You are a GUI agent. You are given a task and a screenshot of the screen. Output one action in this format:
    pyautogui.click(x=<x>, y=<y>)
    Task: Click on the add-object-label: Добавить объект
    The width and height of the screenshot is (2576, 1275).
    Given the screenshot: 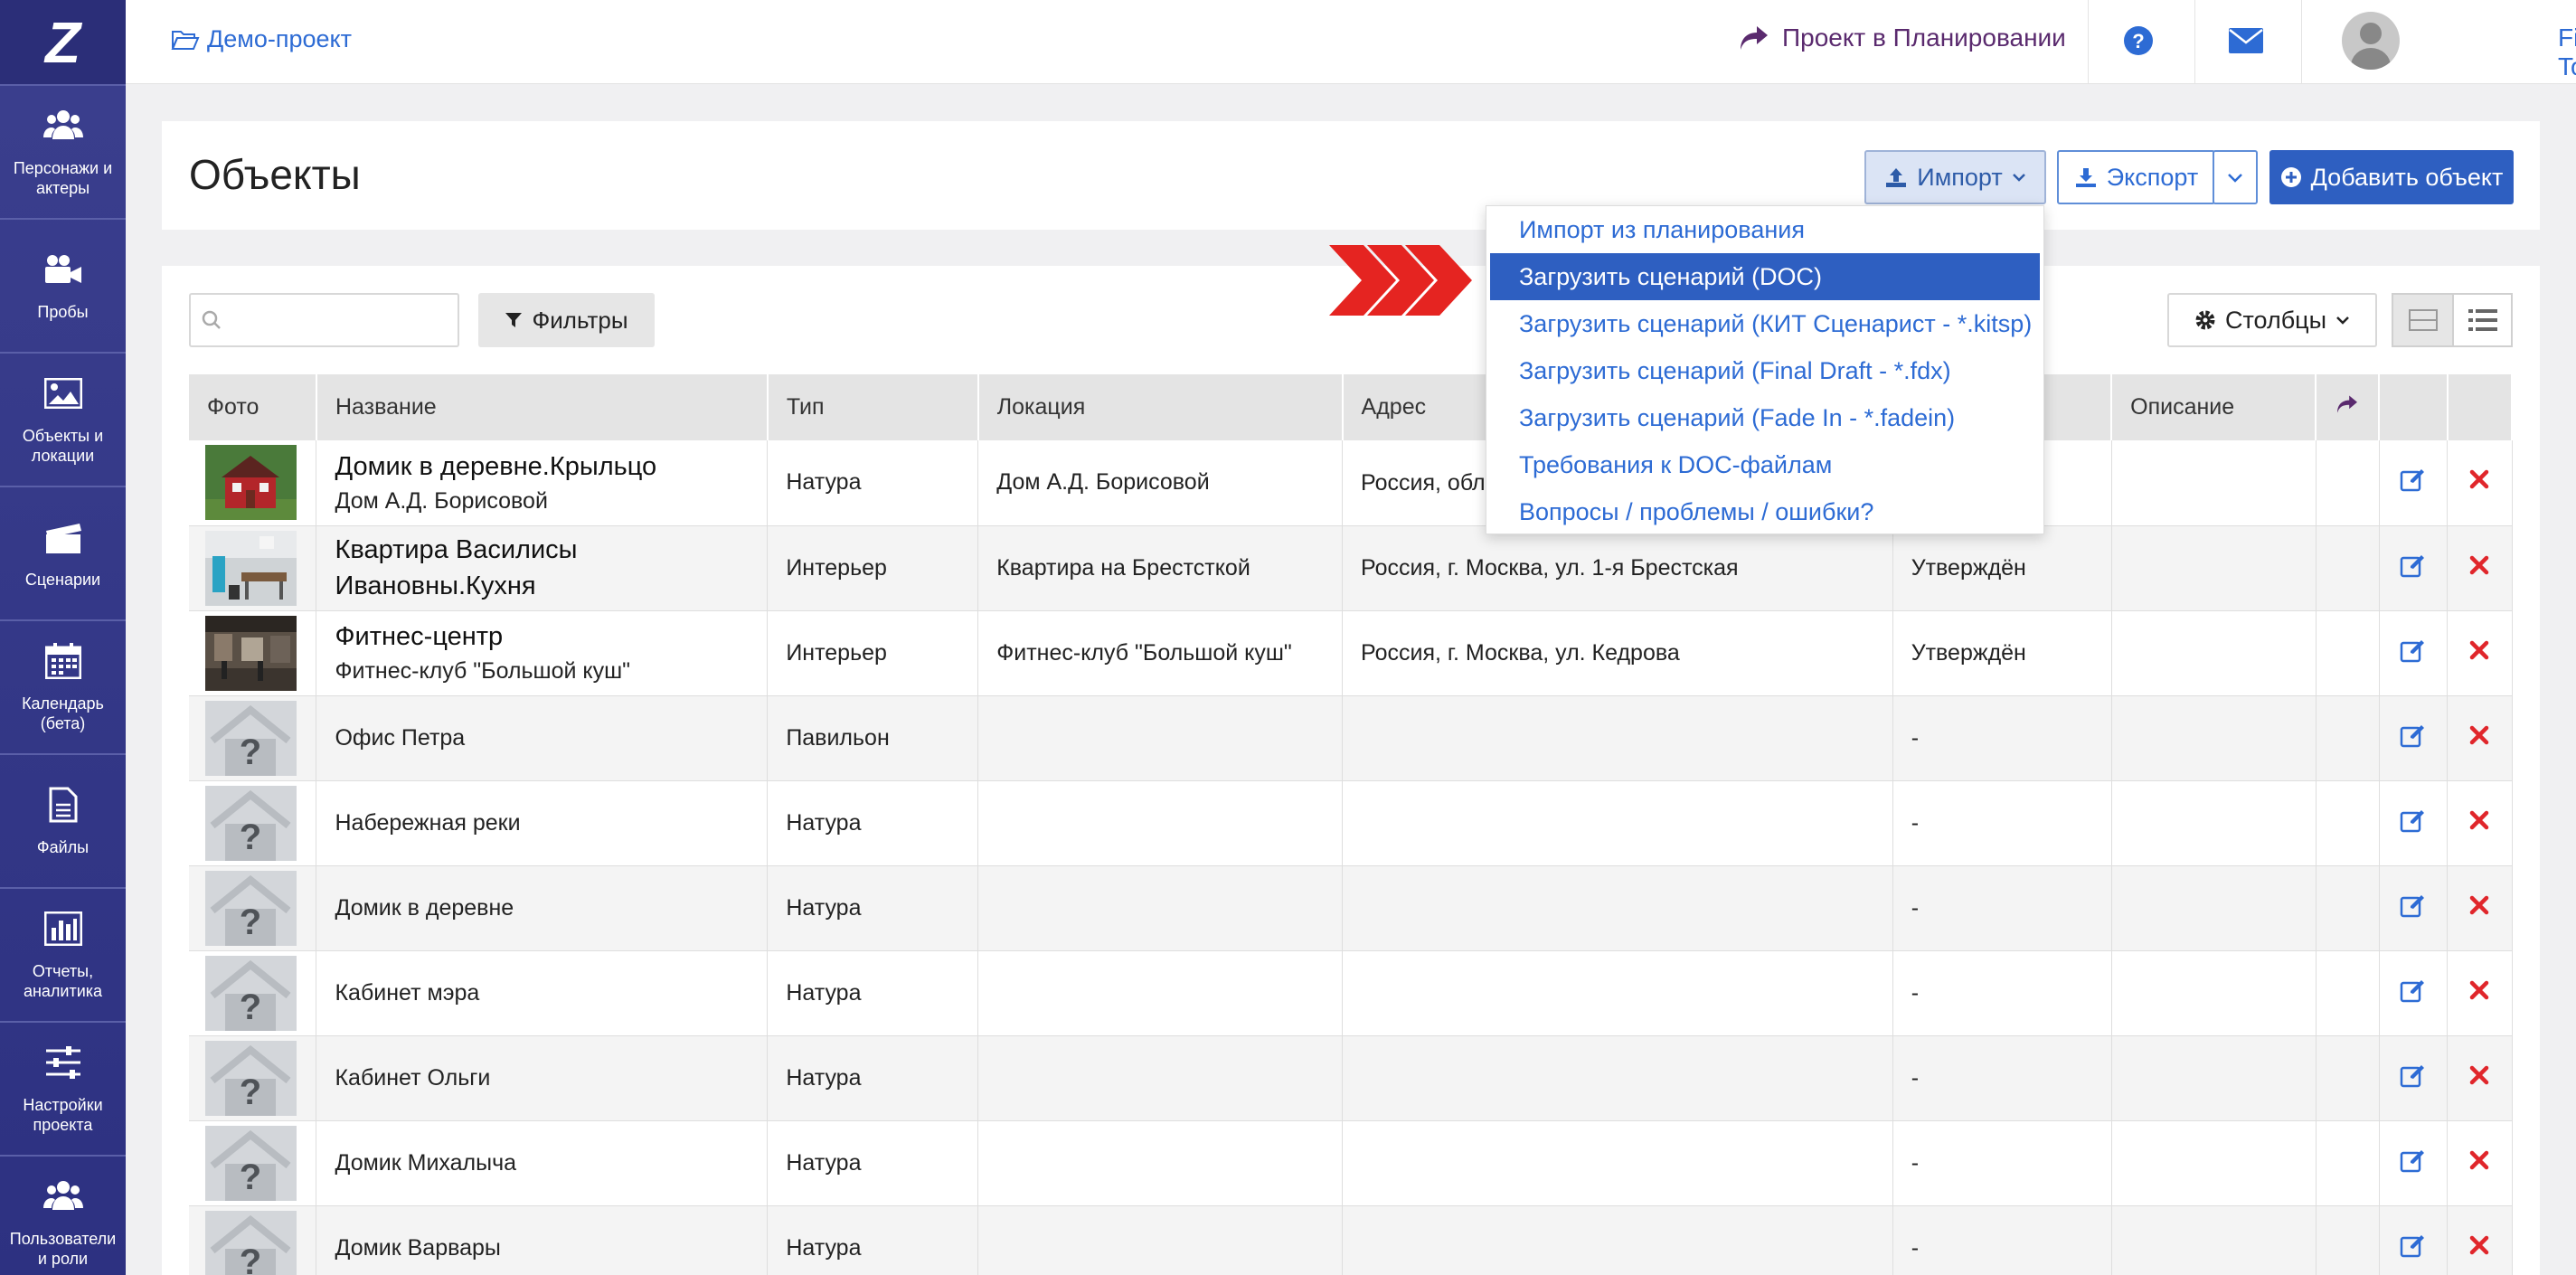 What is the action you would take?
    pyautogui.click(x=2407, y=177)
    